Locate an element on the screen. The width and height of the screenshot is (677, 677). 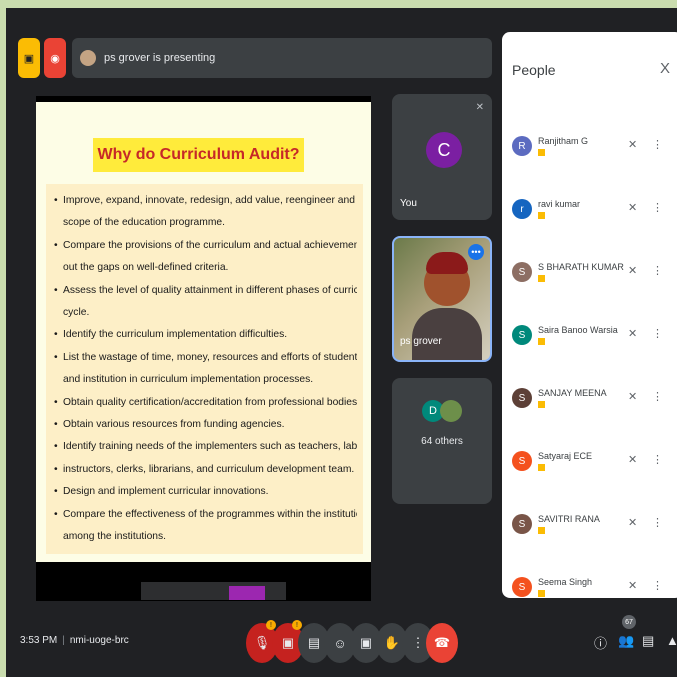
panel-title: People is located at coordinates (534, 70).